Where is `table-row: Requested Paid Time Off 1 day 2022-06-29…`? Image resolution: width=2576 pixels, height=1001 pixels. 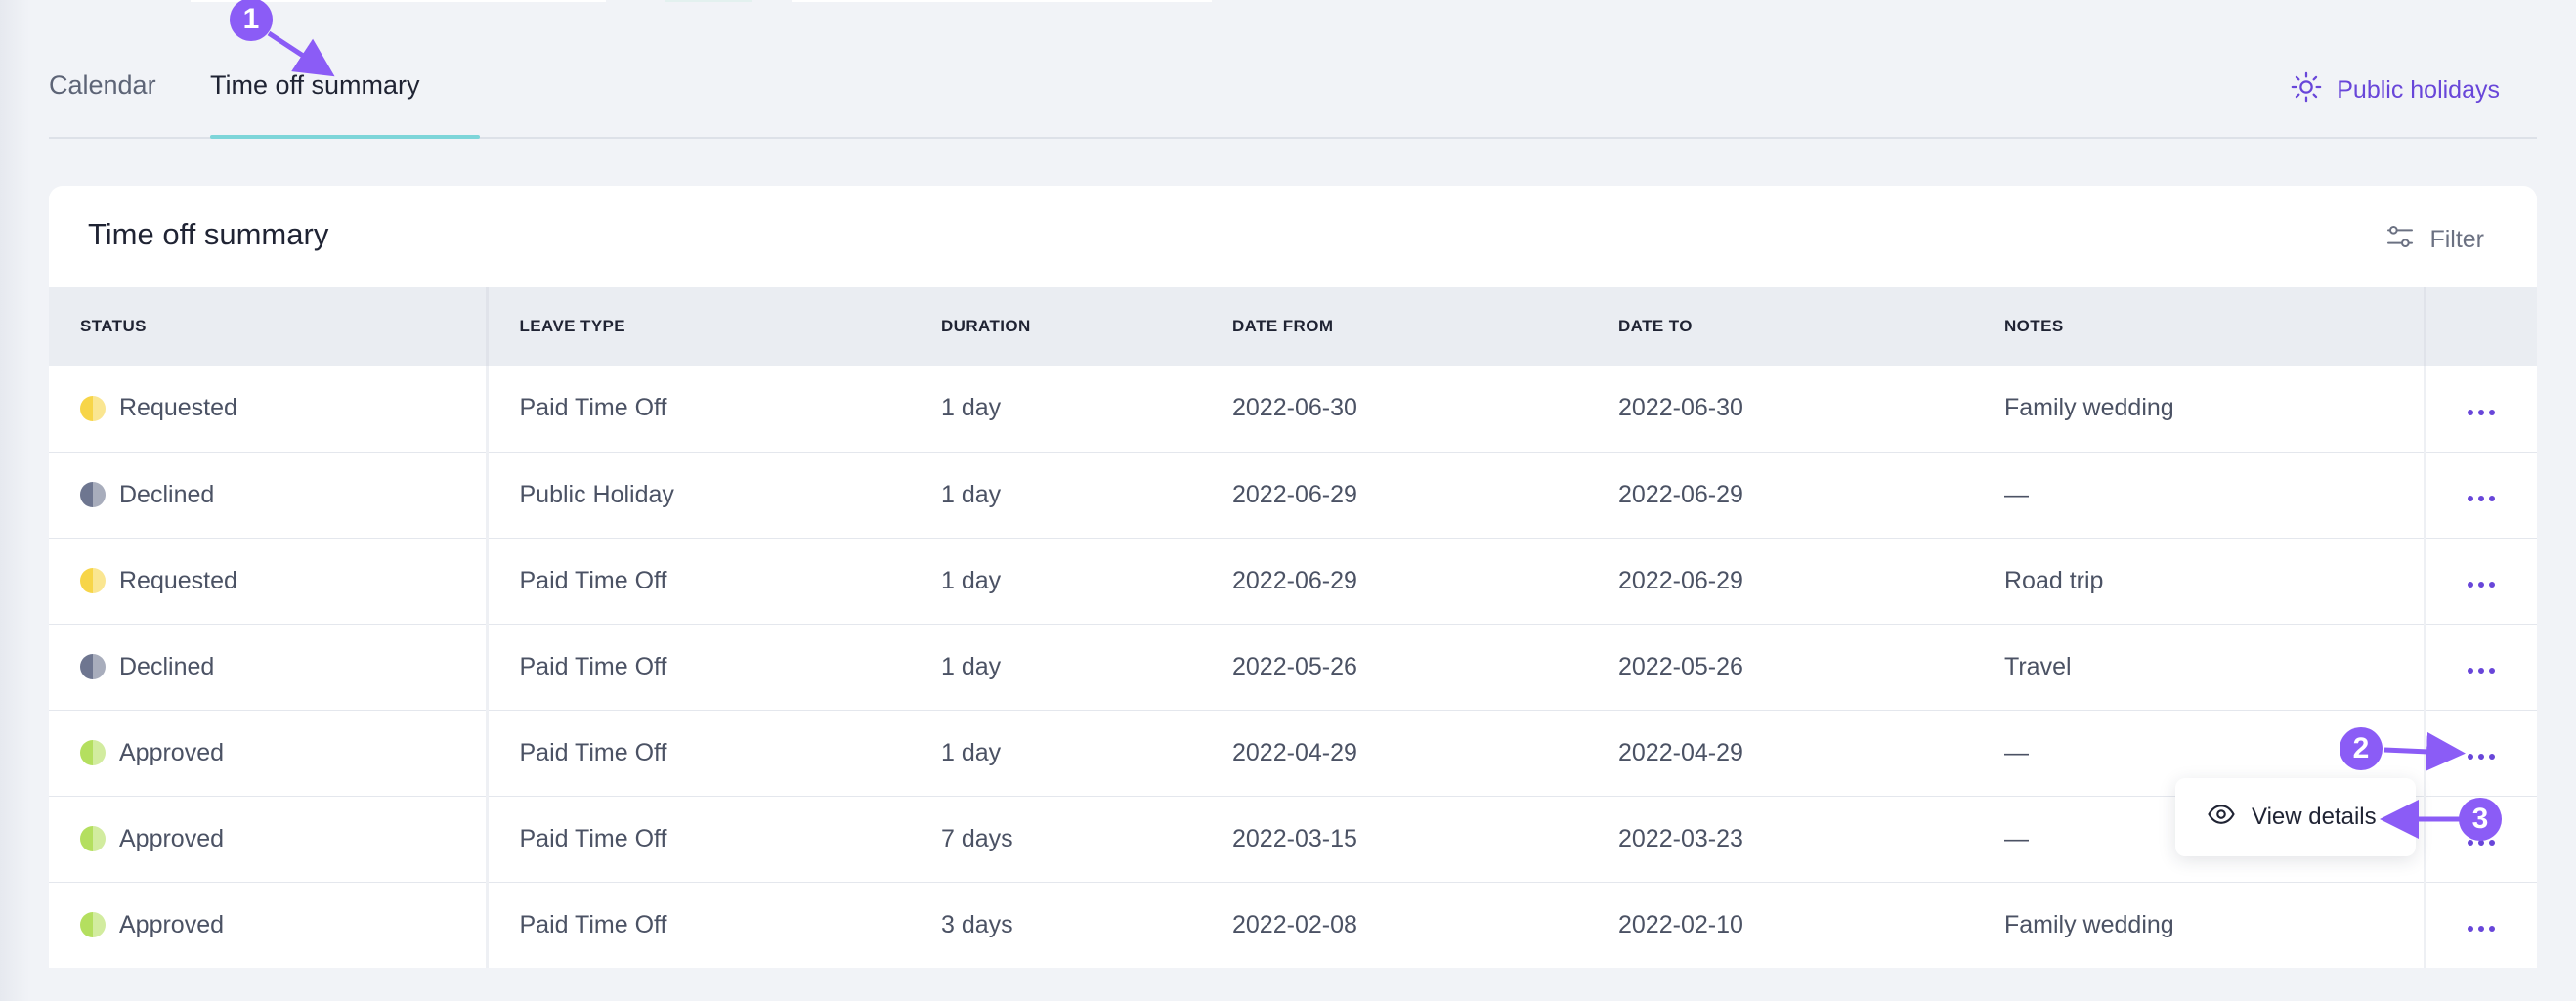 table-row: Requested Paid Time Off 1 day 2022-06-29… is located at coordinates (1293, 581).